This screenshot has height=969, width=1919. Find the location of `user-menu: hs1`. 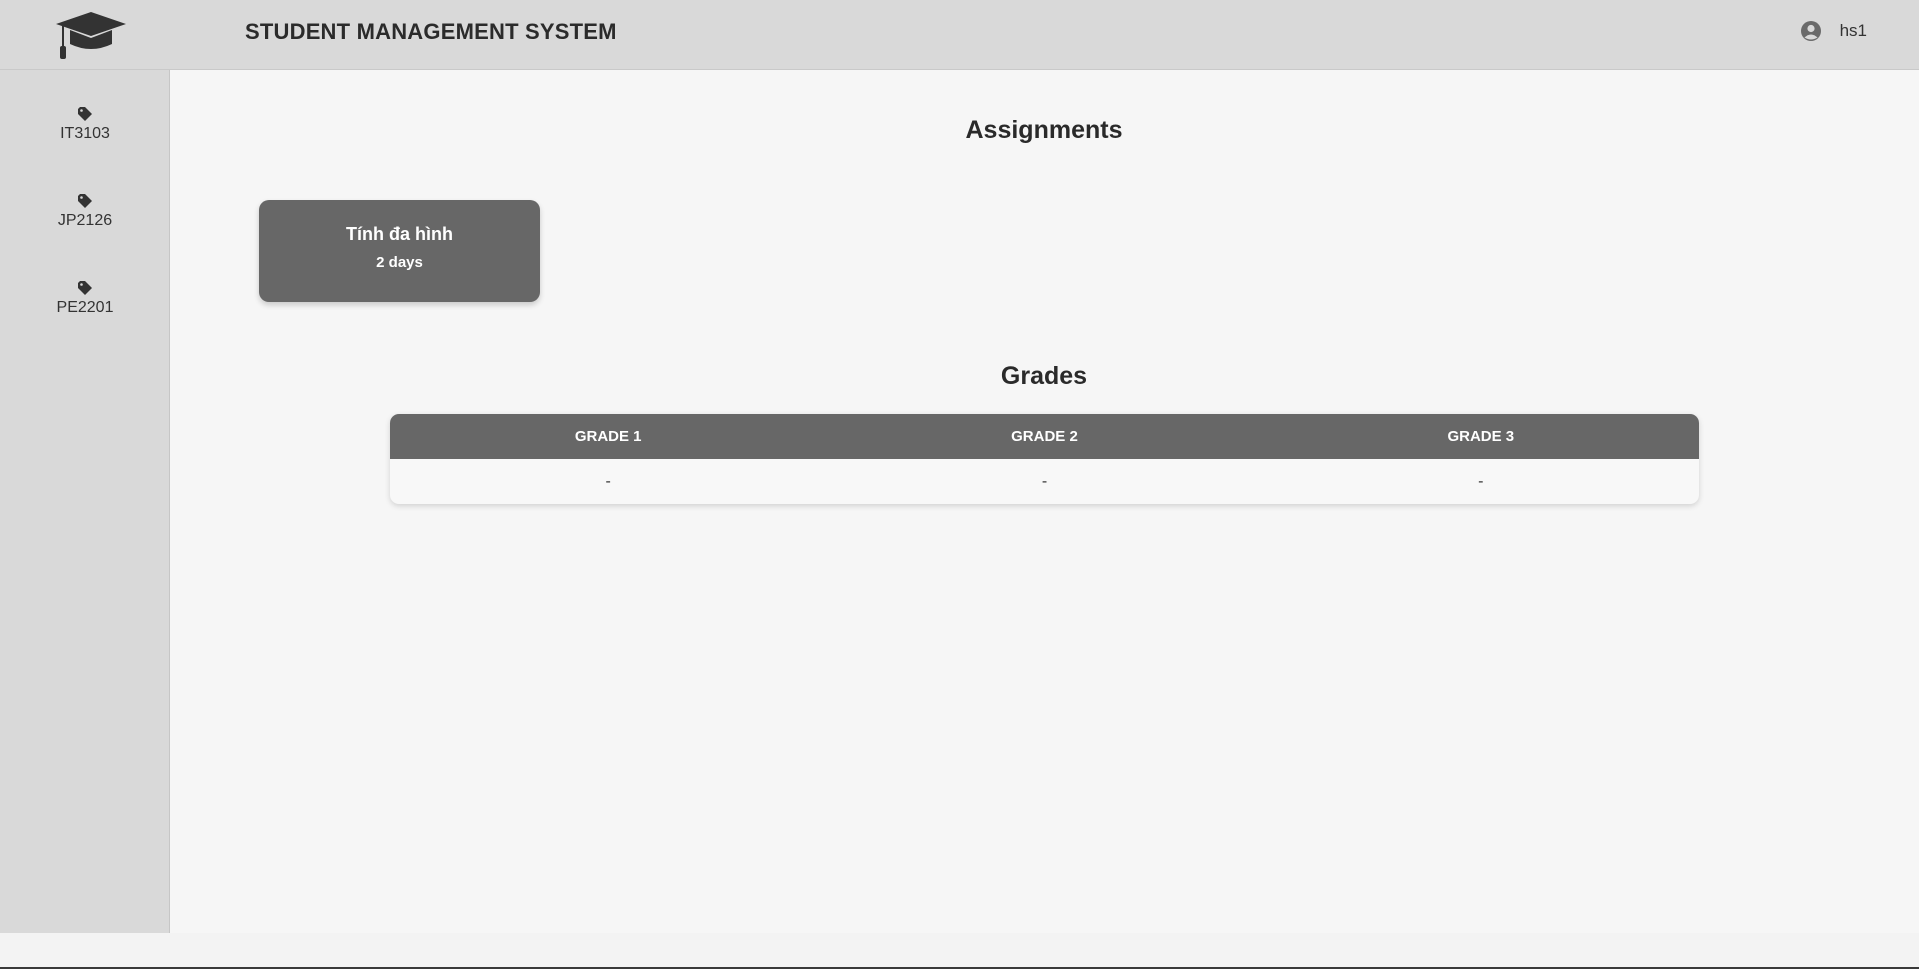

user-menu: hs1 is located at coordinates (1833, 31).